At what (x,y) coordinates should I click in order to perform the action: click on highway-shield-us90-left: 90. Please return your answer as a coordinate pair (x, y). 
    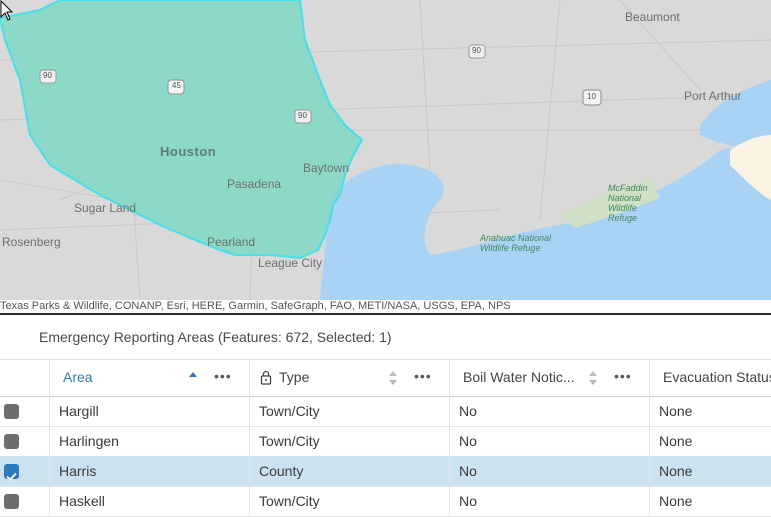
    Looking at the image, I should click on (47, 75).